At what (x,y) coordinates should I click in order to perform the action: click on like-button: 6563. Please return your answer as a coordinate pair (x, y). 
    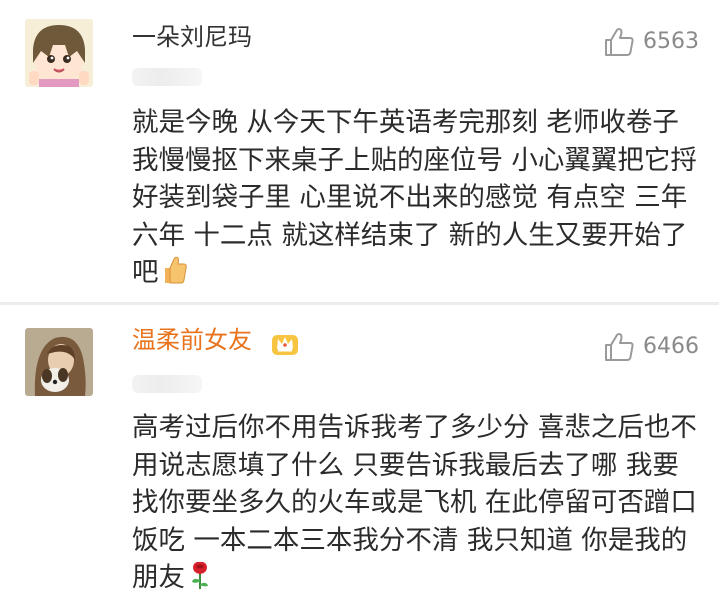
    Looking at the image, I should click on (651, 42).